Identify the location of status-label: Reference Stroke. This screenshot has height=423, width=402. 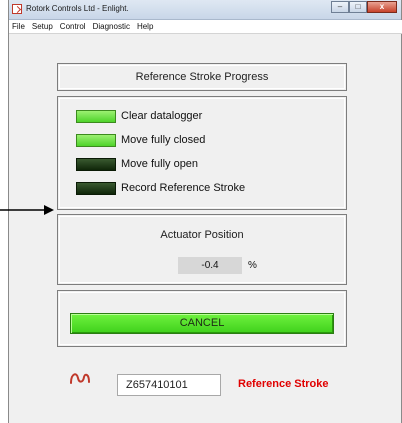
(283, 384).